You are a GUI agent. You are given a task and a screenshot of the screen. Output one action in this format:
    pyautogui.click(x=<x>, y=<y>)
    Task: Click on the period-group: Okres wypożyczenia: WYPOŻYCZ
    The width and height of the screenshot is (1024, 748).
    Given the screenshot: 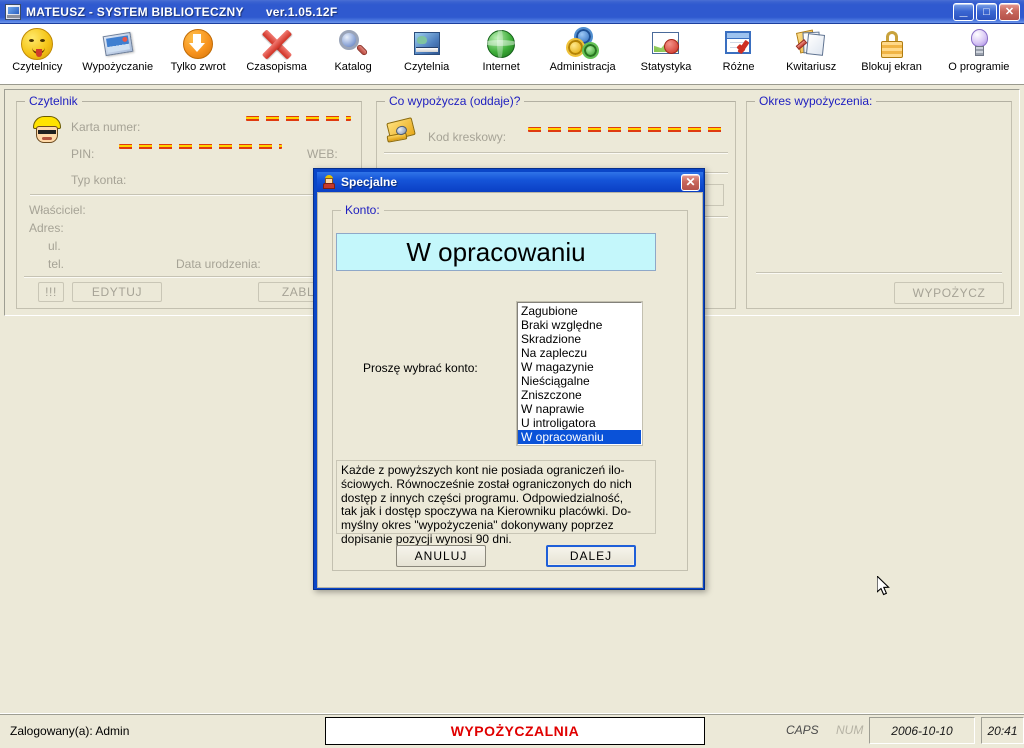 What is the action you would take?
    pyautogui.click(x=879, y=201)
    